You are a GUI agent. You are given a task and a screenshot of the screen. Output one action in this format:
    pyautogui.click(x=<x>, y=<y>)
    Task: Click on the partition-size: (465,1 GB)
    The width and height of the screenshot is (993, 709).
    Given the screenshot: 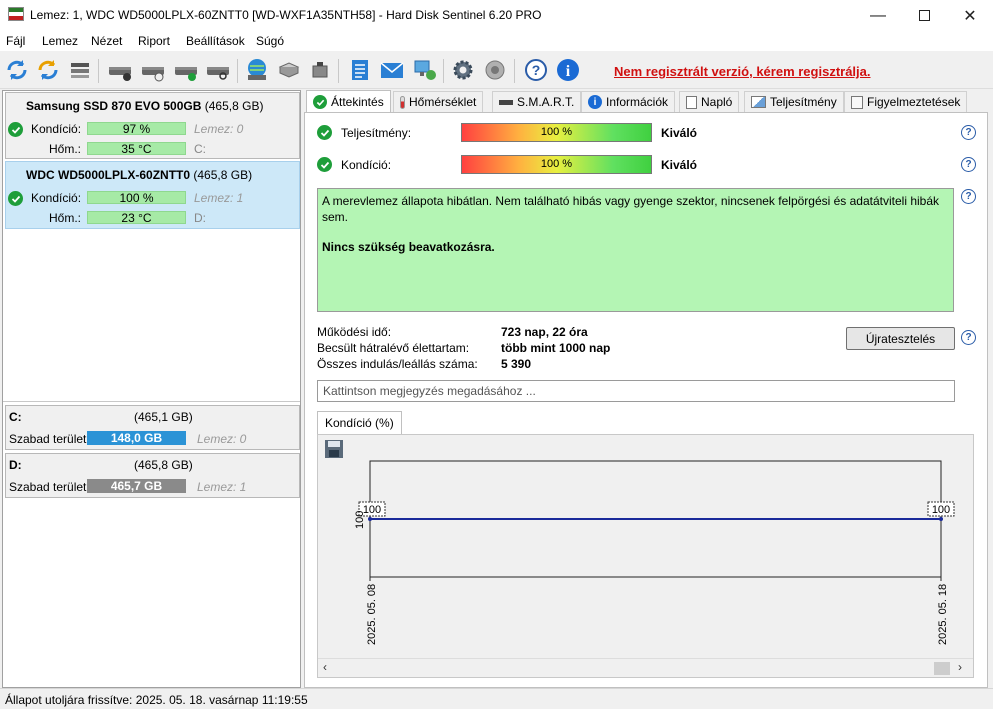 What is the action you would take?
    pyautogui.click(x=163, y=417)
    